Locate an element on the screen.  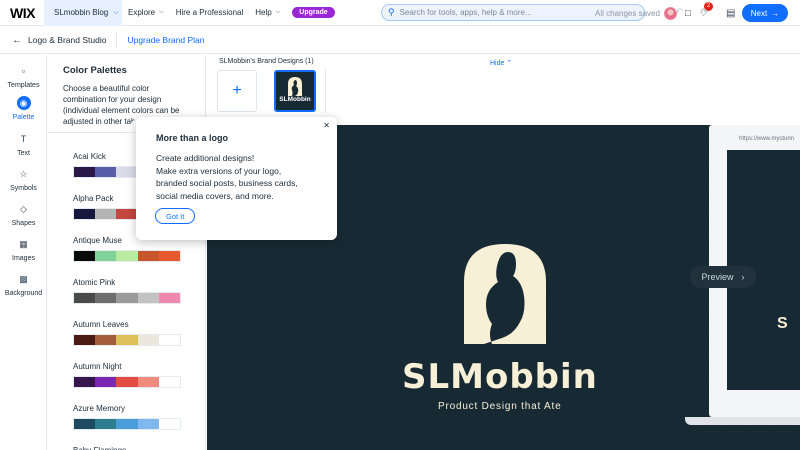
logo-symbol-icon is located at coordinates (505, 294).